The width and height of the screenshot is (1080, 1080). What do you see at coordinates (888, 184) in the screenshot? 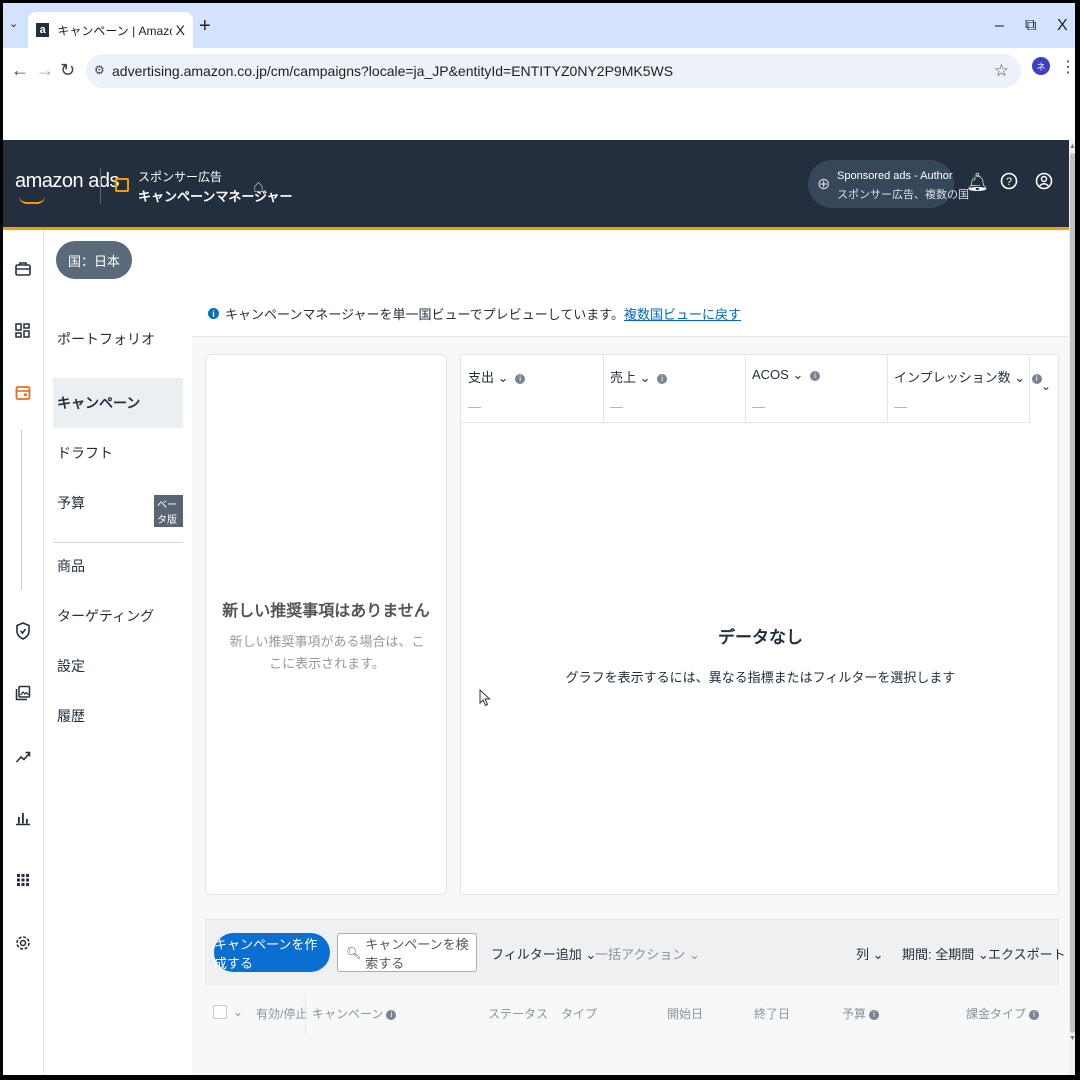
I see `account-switcher: ⊕ Sponsored ads - Author スポンサー広告、複数の国` at bounding box center [888, 184].